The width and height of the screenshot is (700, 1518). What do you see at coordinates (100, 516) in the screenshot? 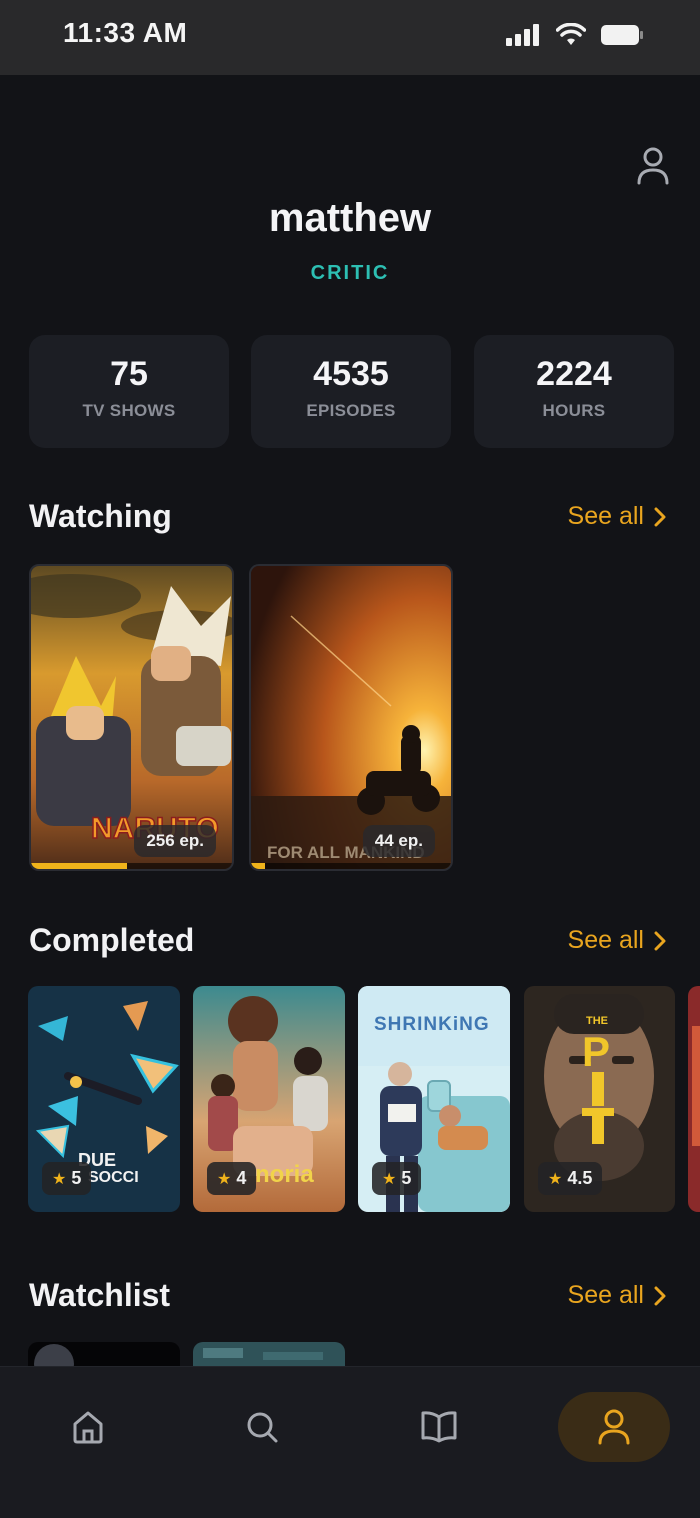
I see `watching-title: Watching` at bounding box center [100, 516].